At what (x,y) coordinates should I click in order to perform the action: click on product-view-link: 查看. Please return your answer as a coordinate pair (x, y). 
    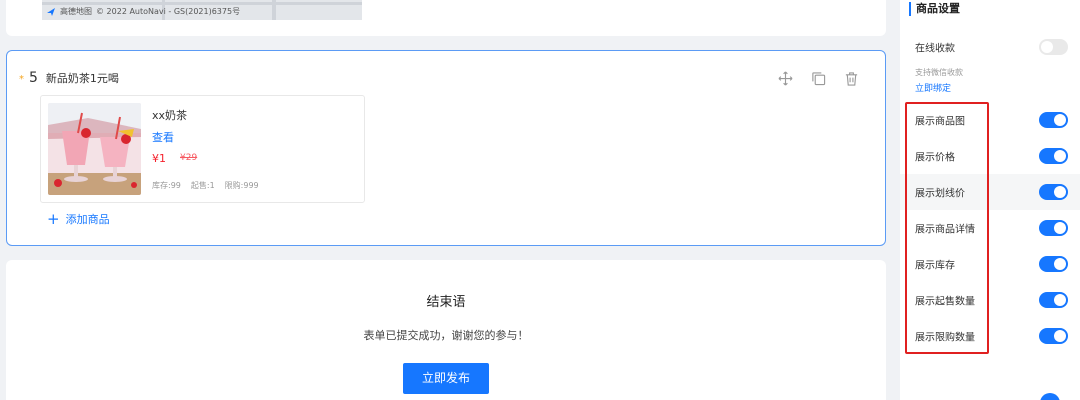
    Looking at the image, I should click on (163, 137).